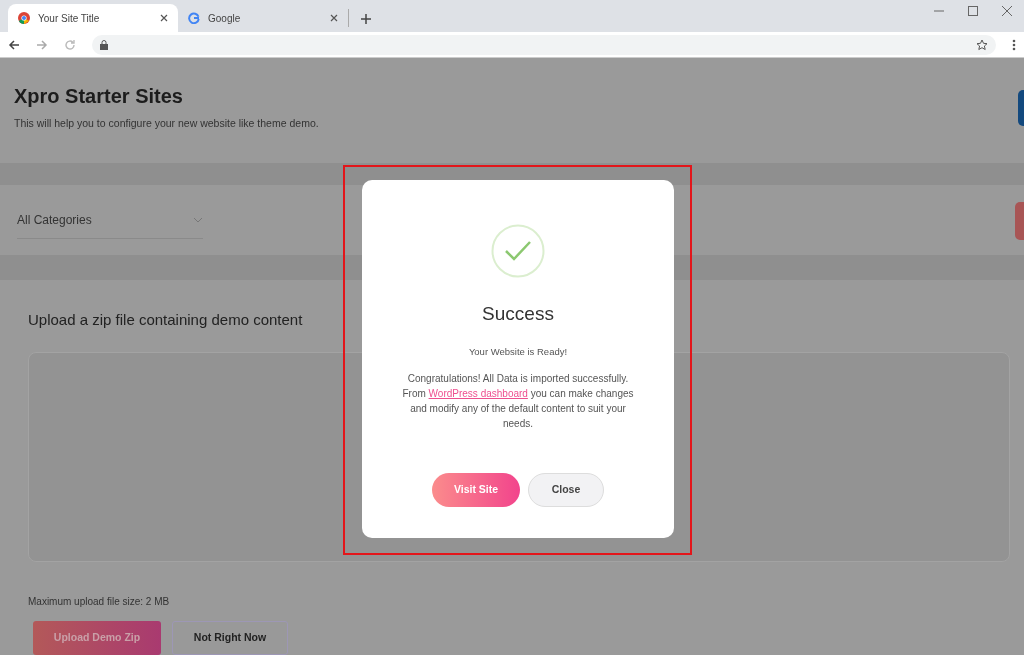 The width and height of the screenshot is (1024, 655). Describe the element at coordinates (165, 320) in the screenshot. I see `upload-heading: Upload a zip file containing demo content` at that location.